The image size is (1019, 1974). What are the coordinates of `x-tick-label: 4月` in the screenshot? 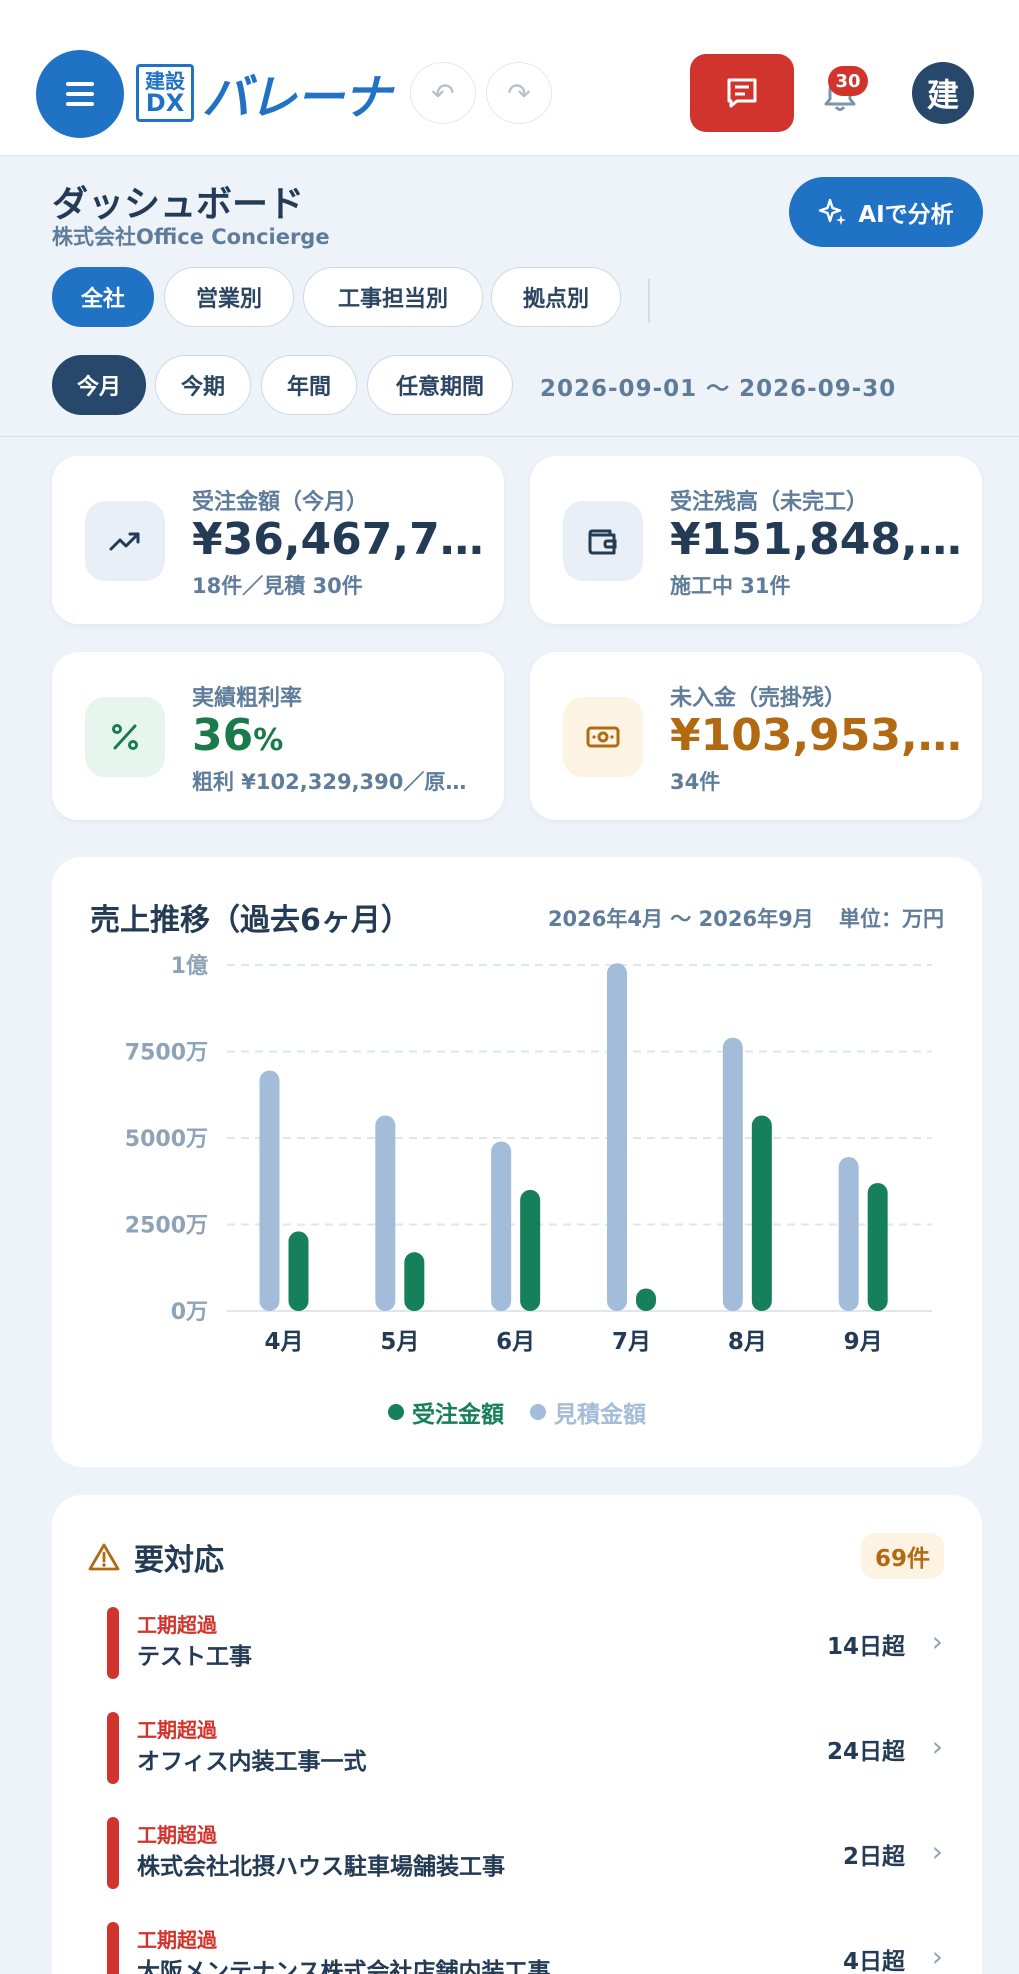 It's located at (283, 1342).